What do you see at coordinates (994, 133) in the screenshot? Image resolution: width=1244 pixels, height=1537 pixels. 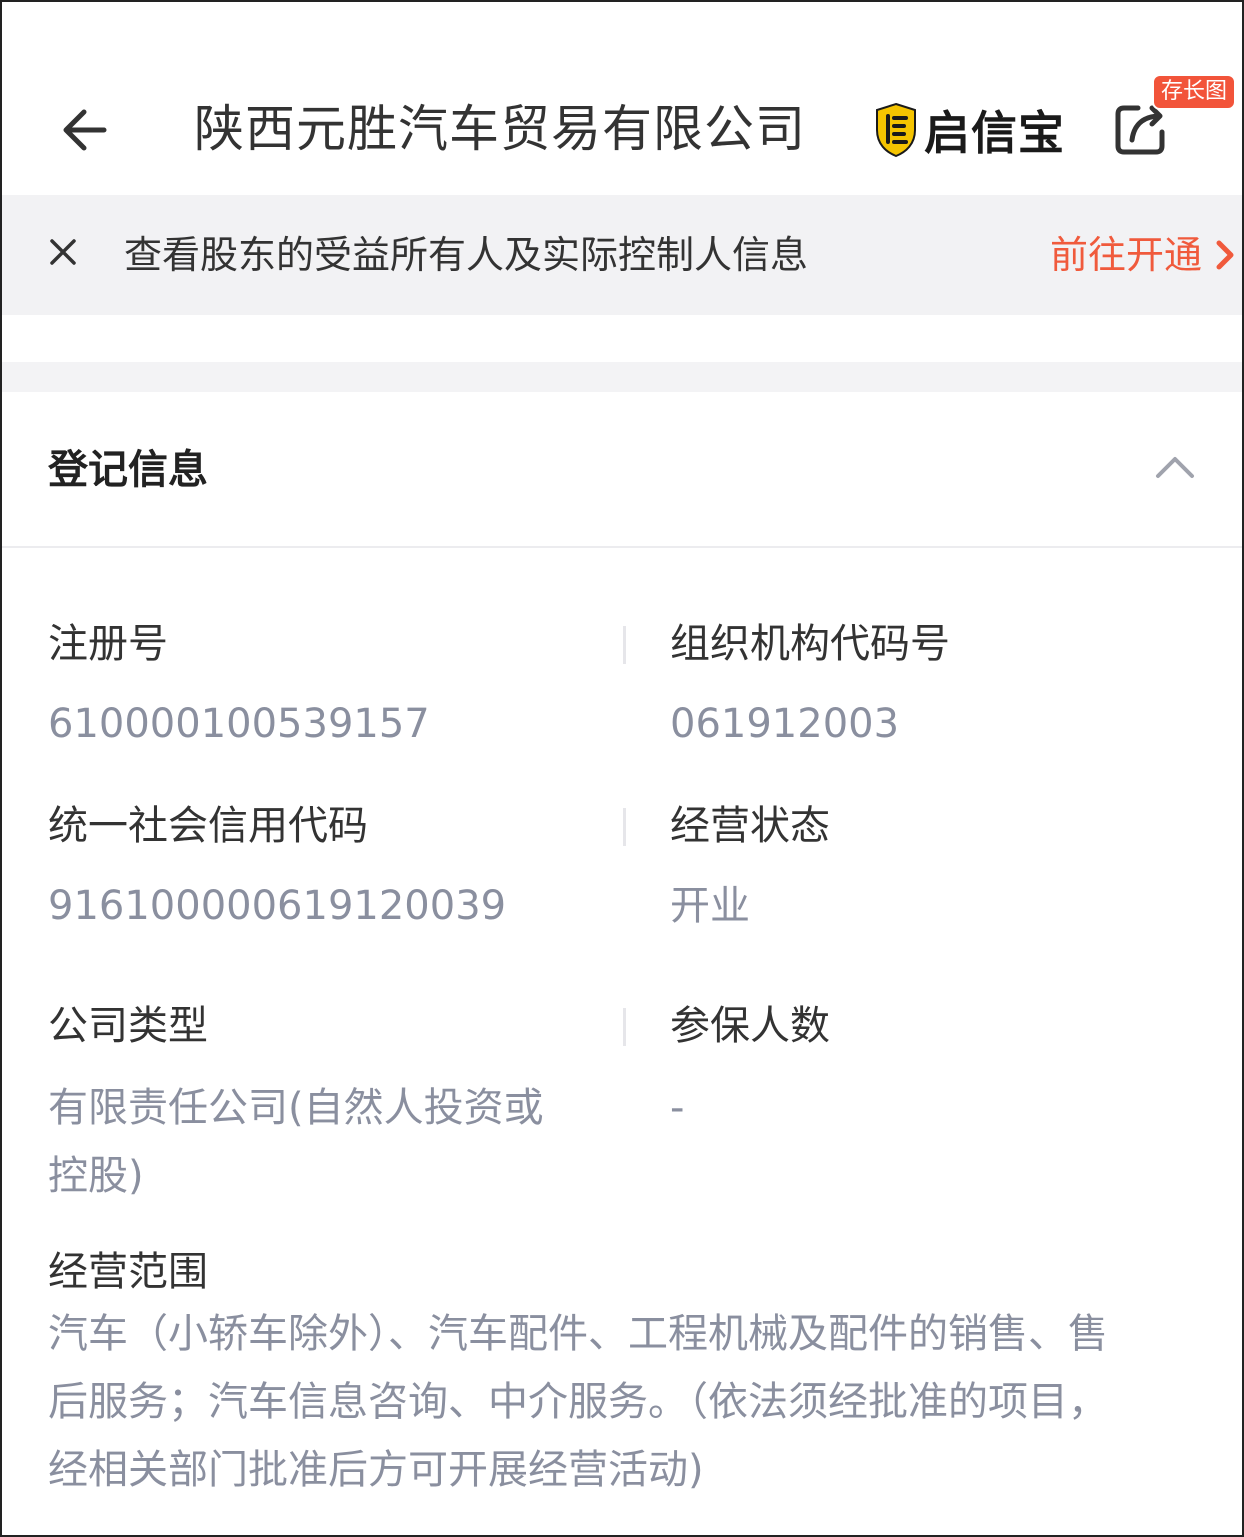 I see `brand-name: 启信宝` at bounding box center [994, 133].